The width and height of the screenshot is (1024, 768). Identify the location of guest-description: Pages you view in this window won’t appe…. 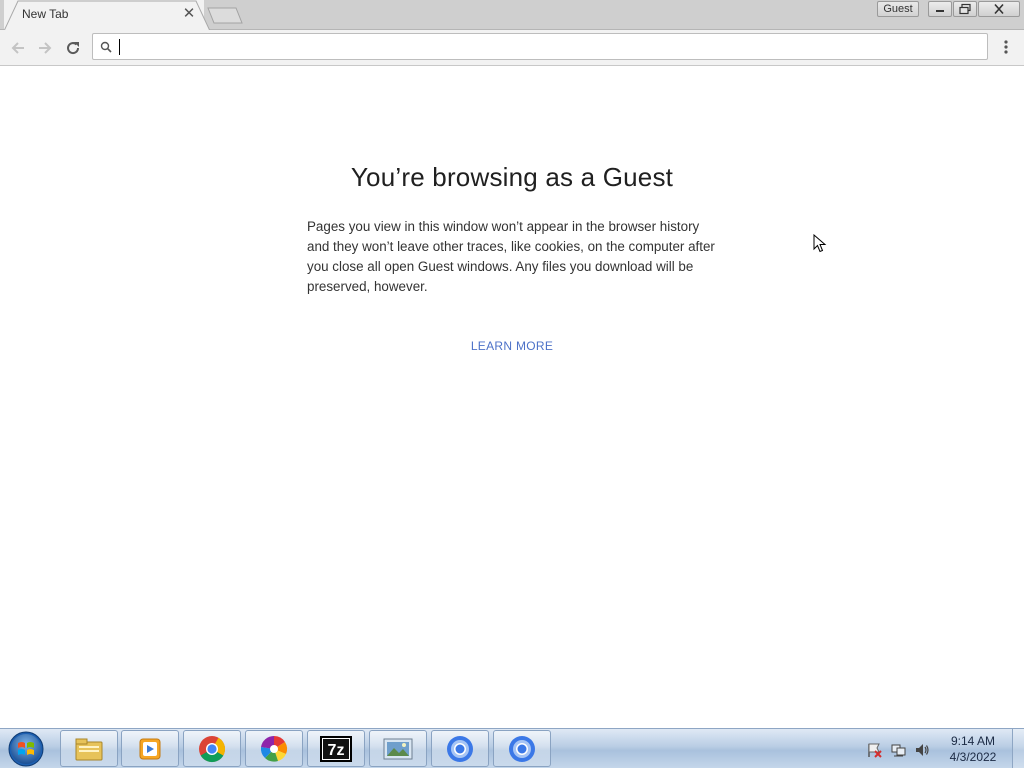
(511, 256).